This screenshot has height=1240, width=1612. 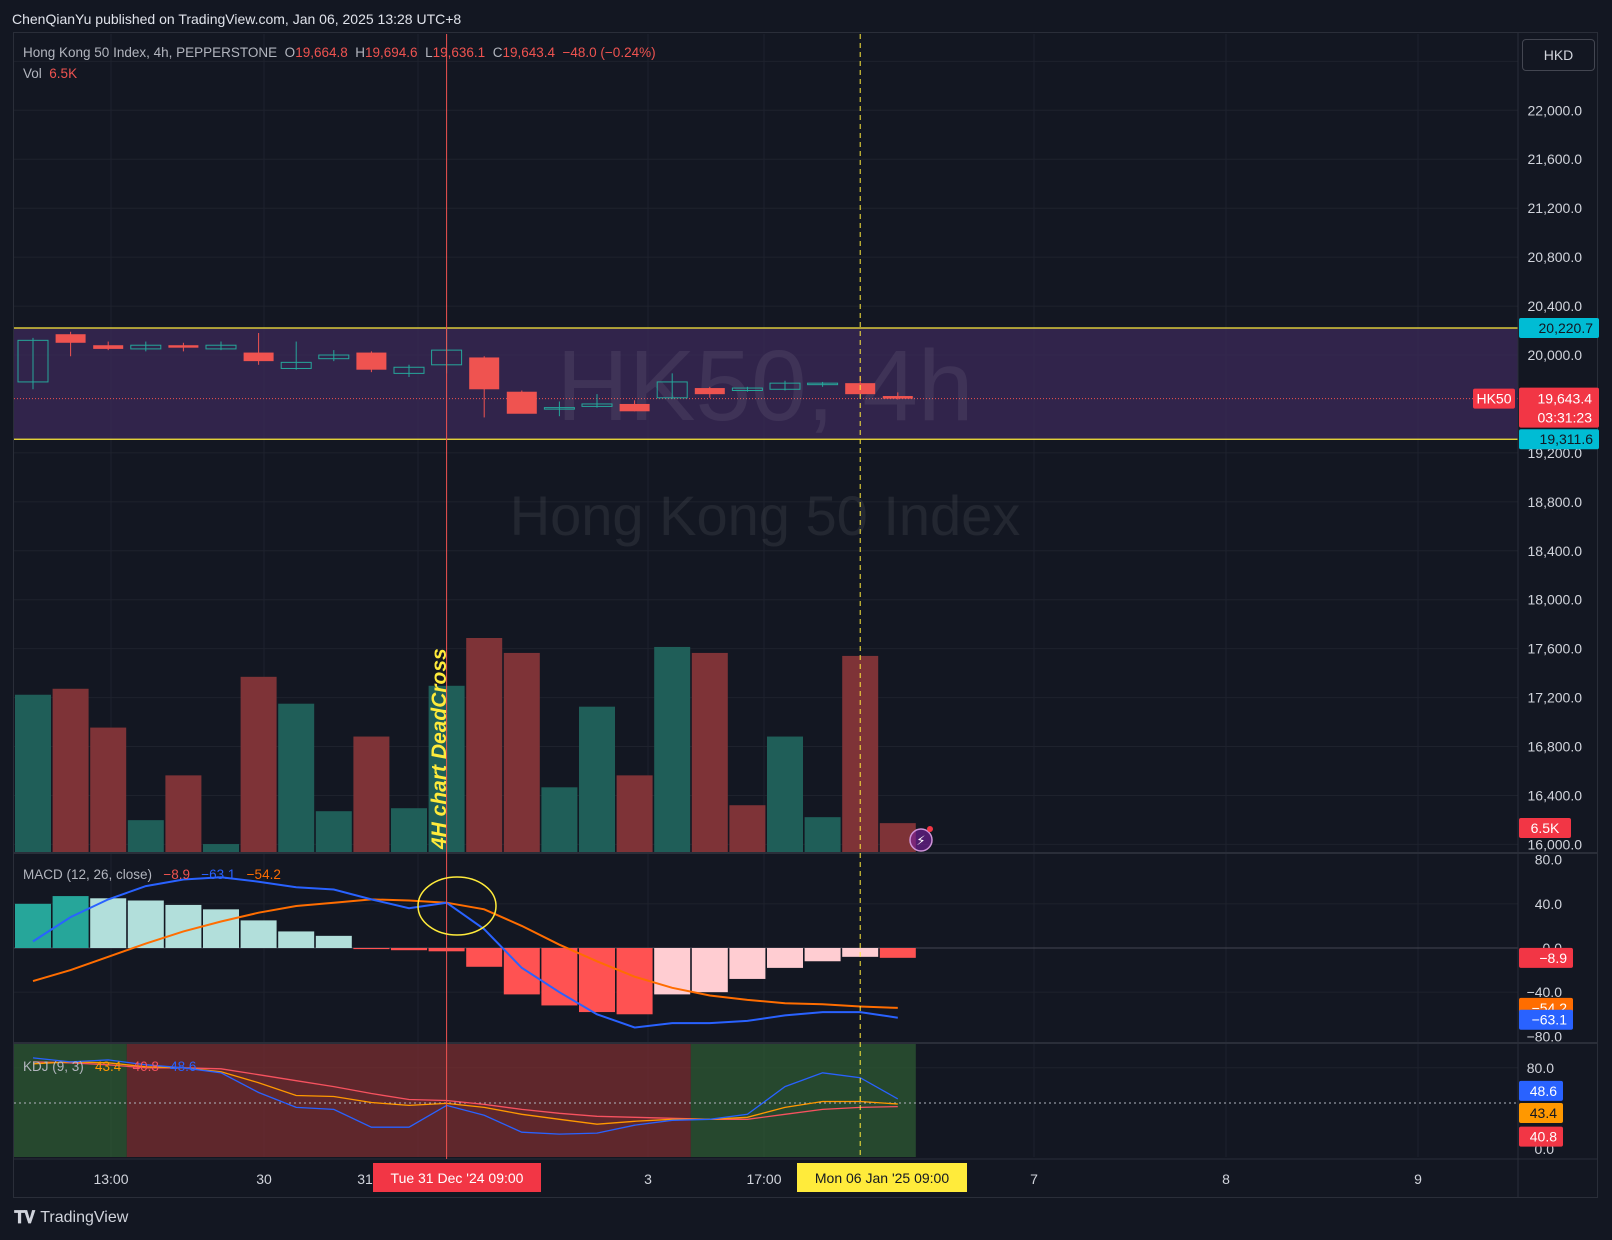 What do you see at coordinates (457, 1178) in the screenshot?
I see `time-cursor-red: Tue 31 Dec '24 09:00` at bounding box center [457, 1178].